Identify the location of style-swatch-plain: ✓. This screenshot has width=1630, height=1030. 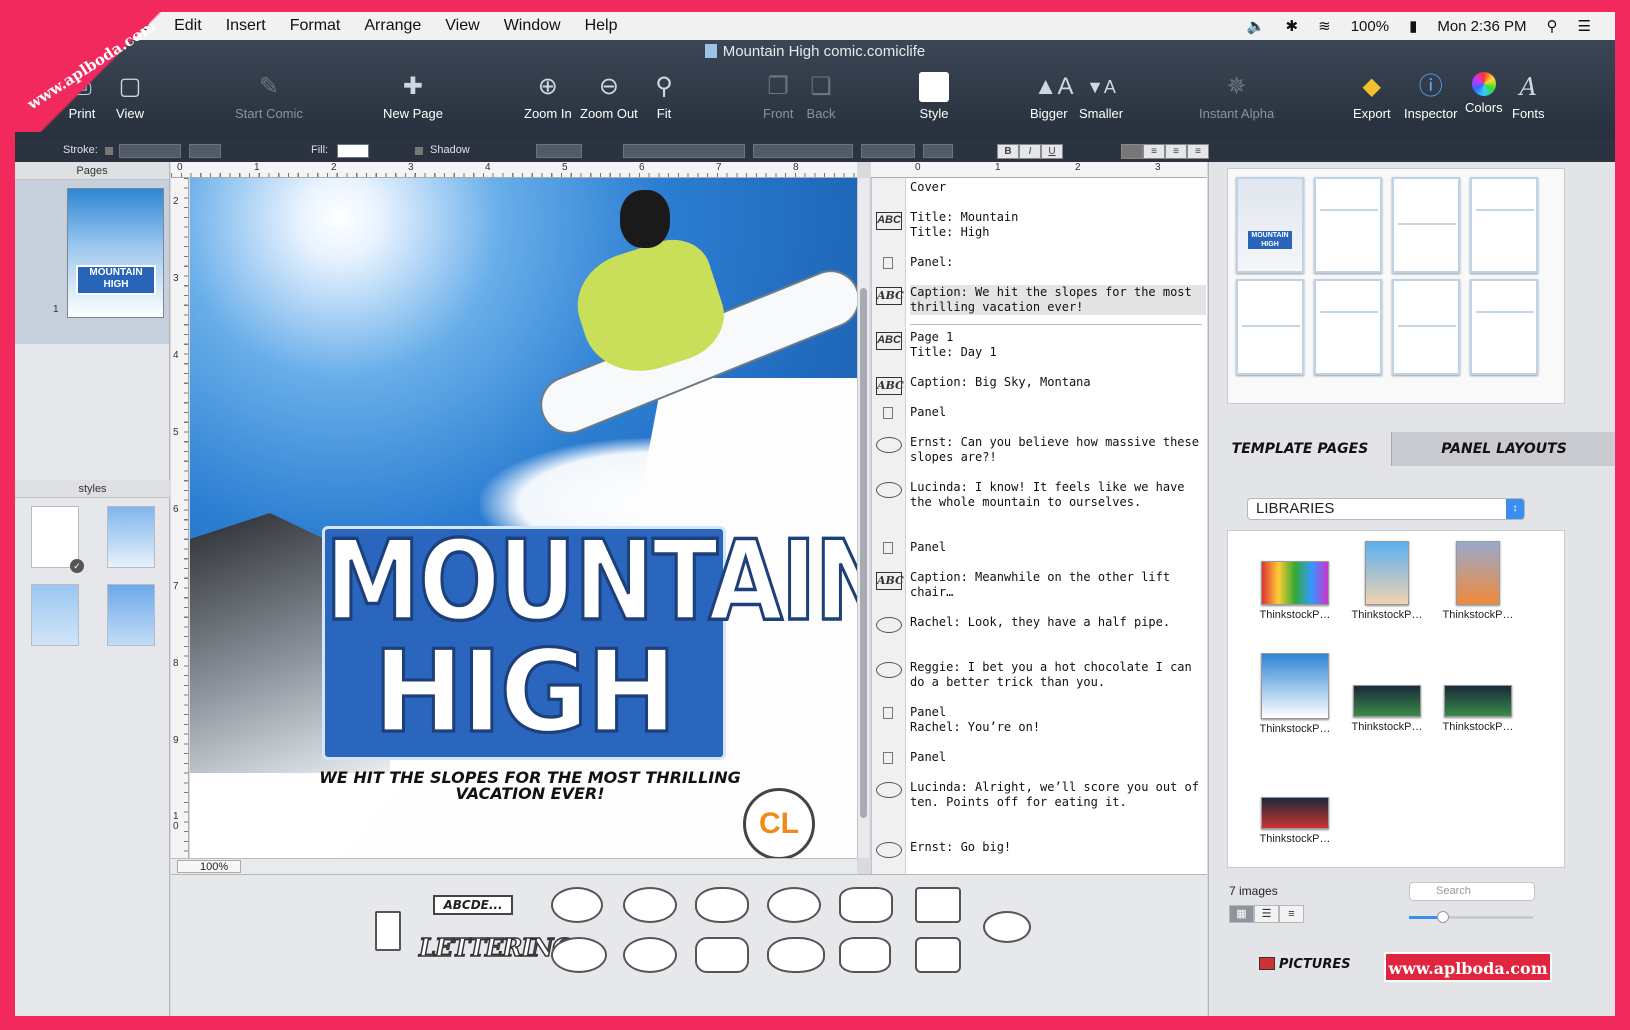
(57, 539).